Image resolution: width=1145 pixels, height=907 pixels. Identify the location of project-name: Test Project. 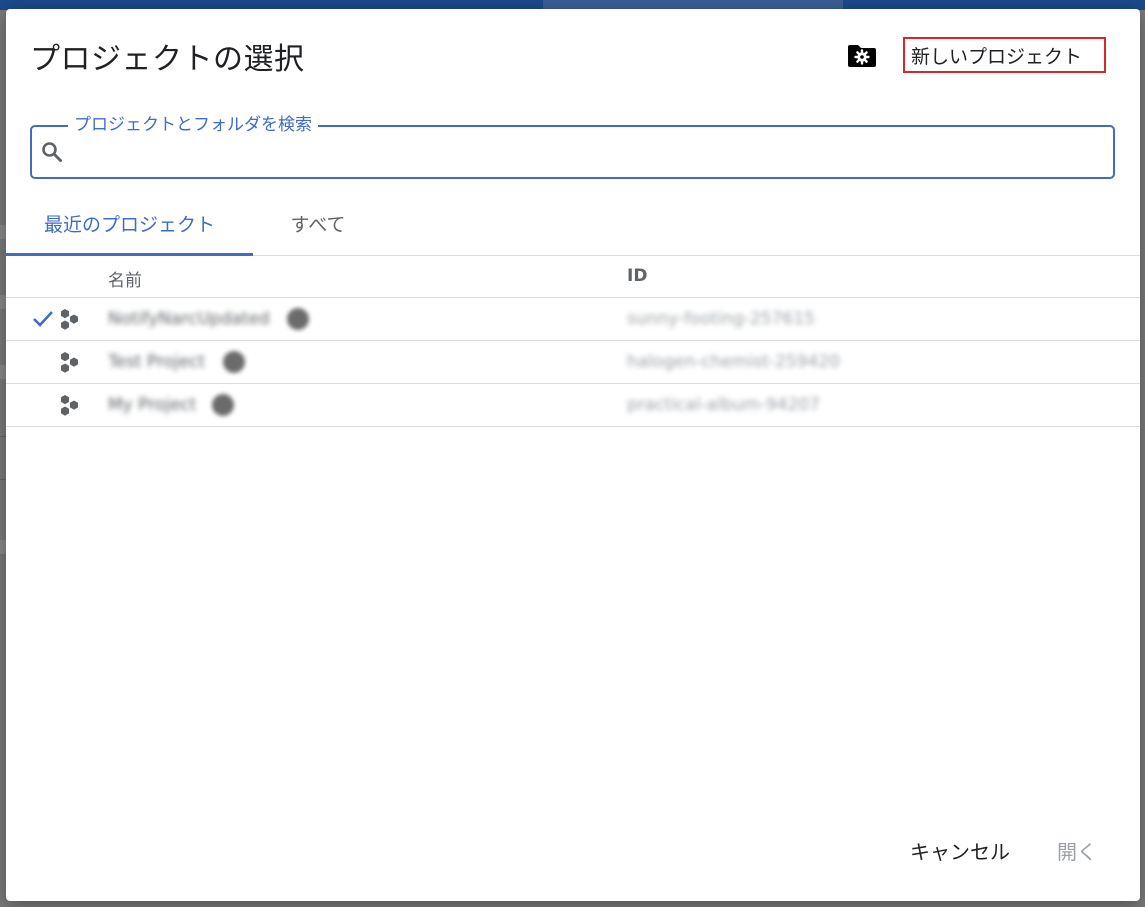
(157, 362).